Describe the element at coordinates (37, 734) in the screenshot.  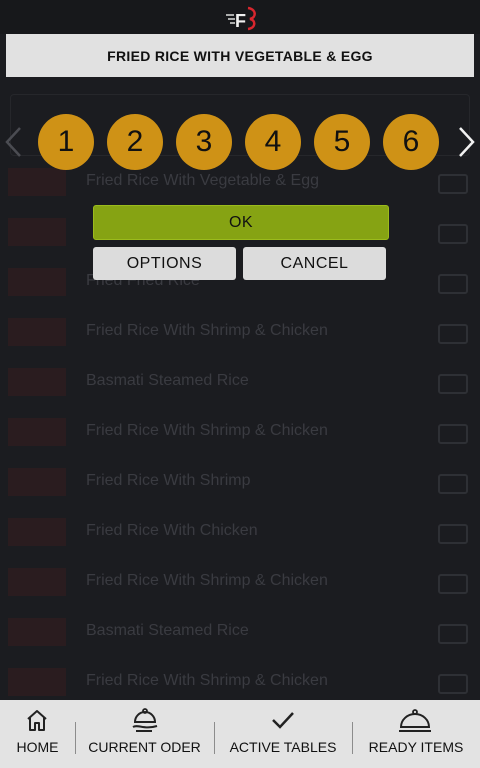
I see `nav-home: HOME` at that location.